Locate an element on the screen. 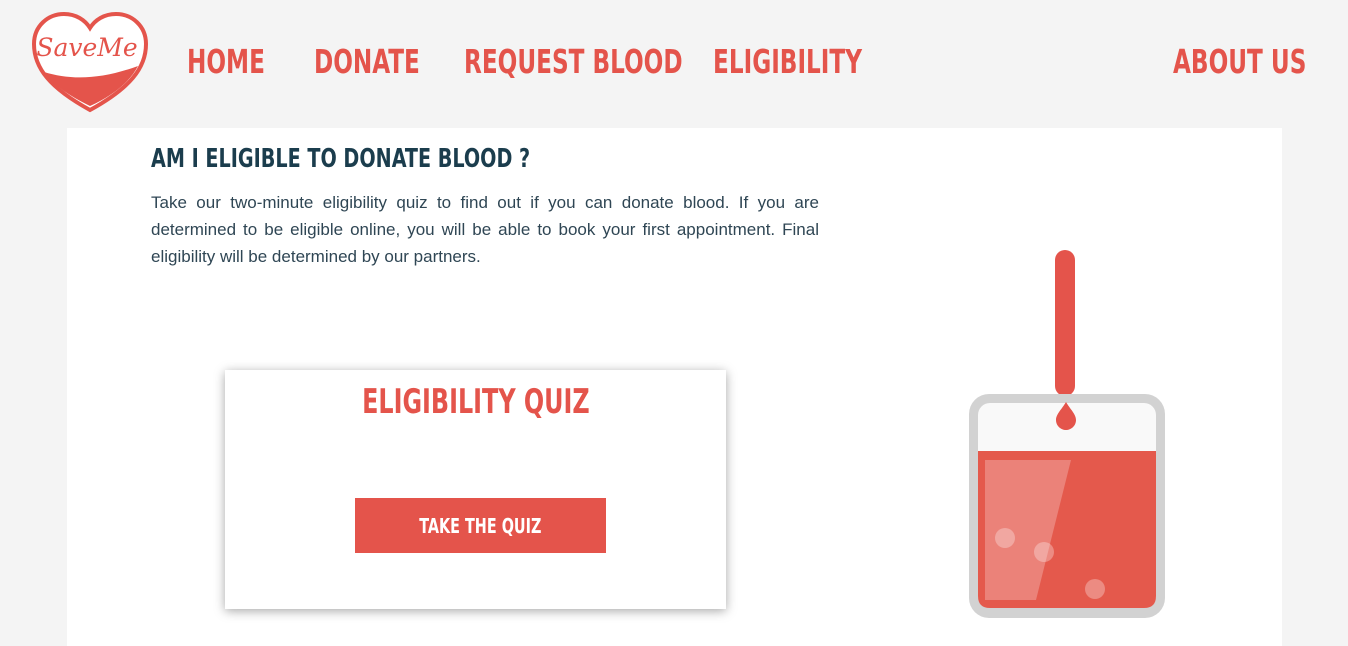  page-title: AM I ELIGIBLE TO DONATE BLOOD ? is located at coordinates (341, 159).